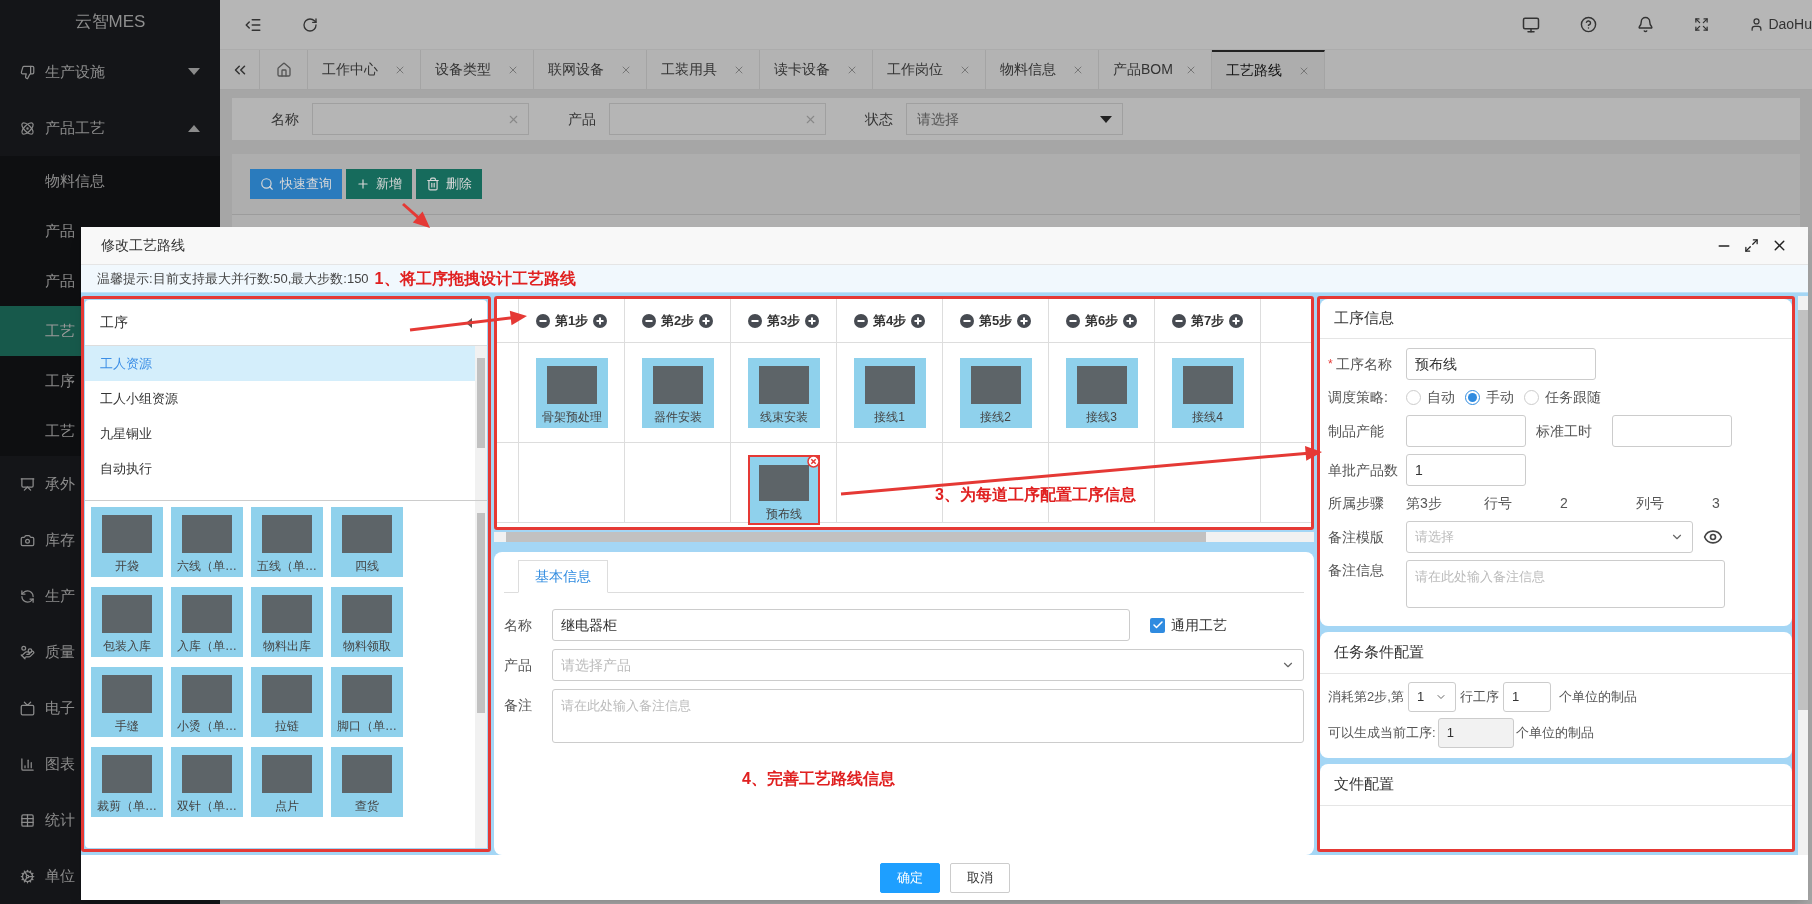  I want to click on step-label: 第2步, so click(677, 320).